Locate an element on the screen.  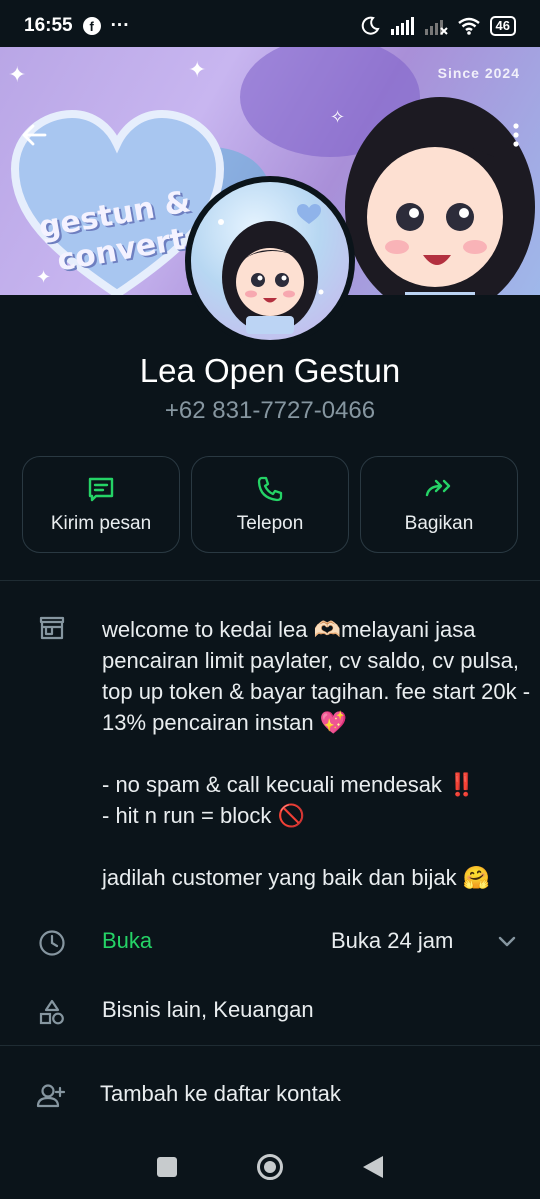
arrow-left-icon is located at coordinates (34, 135).